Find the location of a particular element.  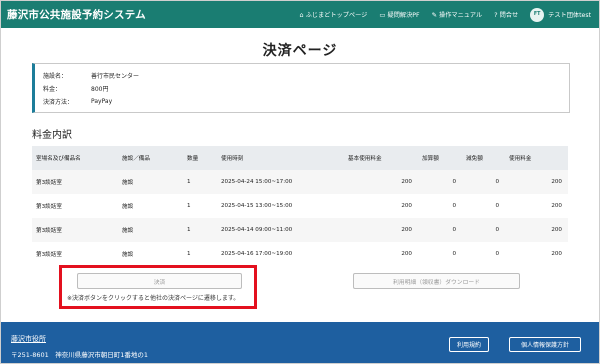

footer-address: 〒251-8601 神奈川県藤沢市朝日町1番地の1 is located at coordinates (80, 355).